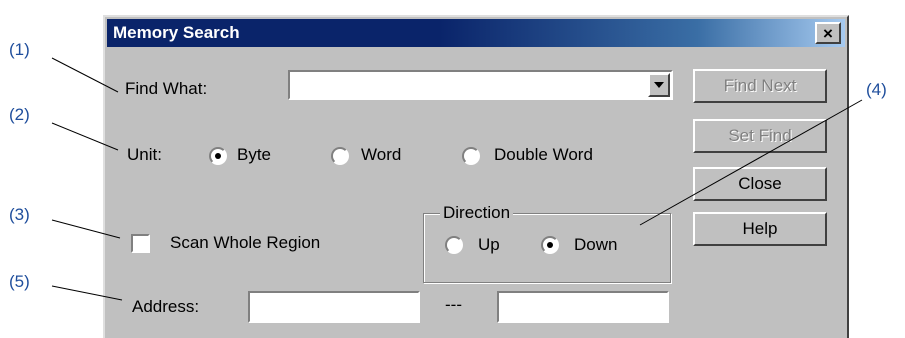 Image resolution: width=905 pixels, height=338 pixels. I want to click on unit-double-word-radio, so click(471, 156).